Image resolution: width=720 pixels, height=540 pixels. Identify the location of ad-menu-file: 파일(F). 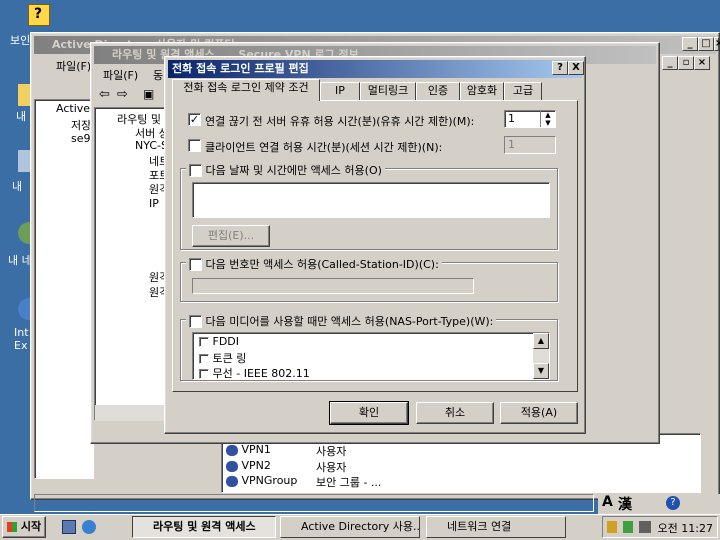
(73, 66).